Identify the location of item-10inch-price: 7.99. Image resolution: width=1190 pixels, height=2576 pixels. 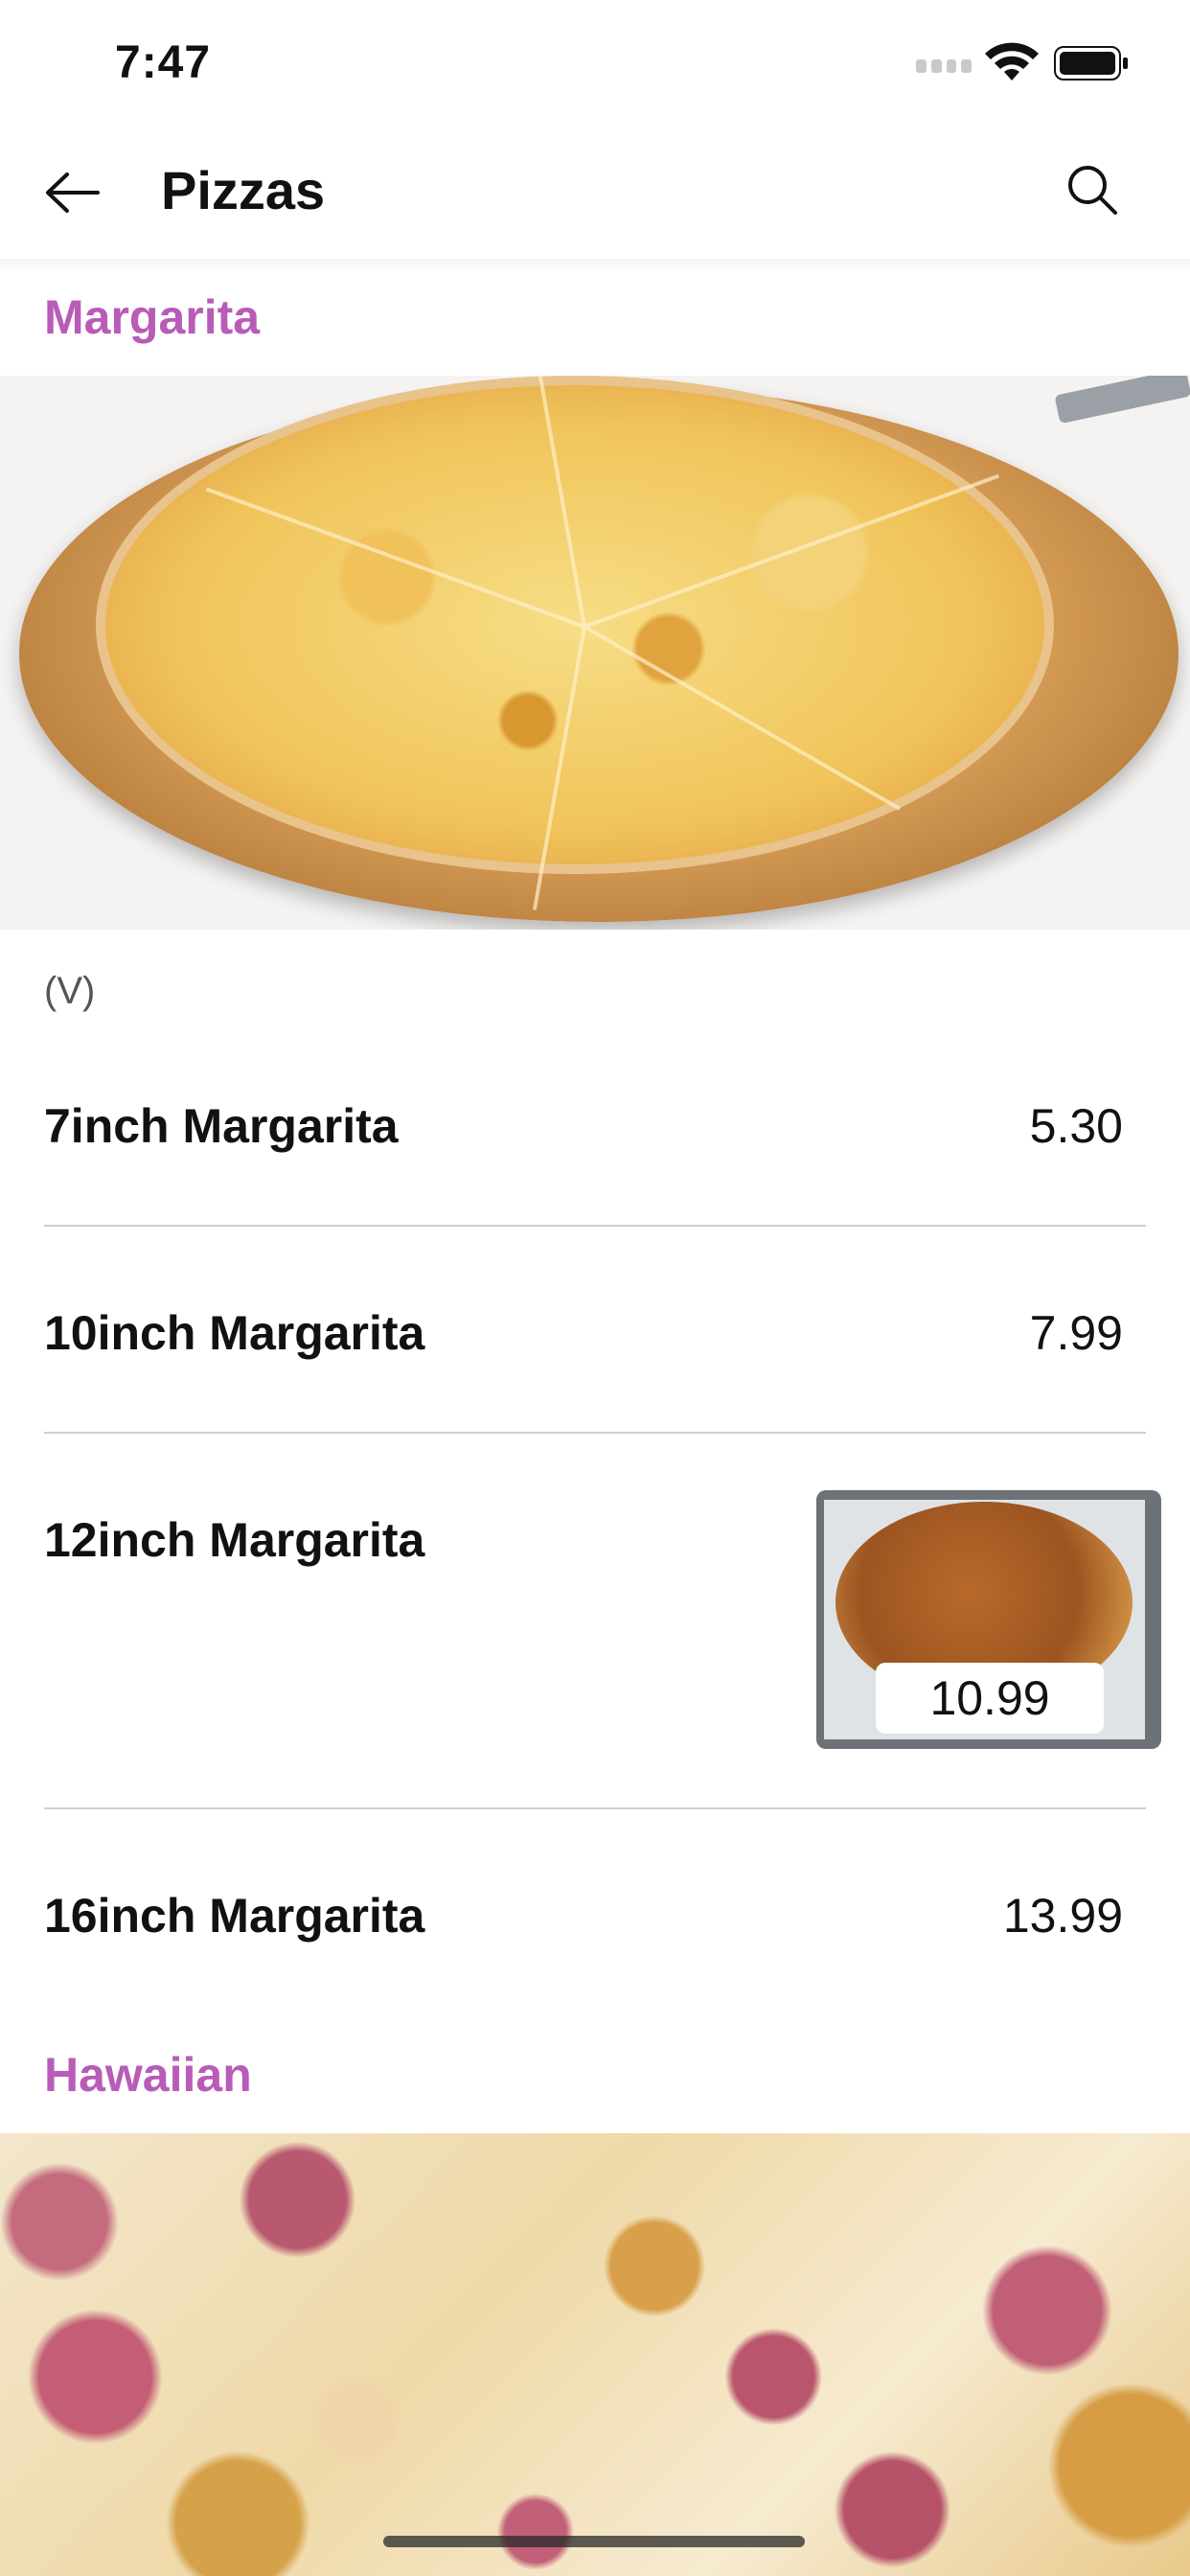
(1076, 1333).